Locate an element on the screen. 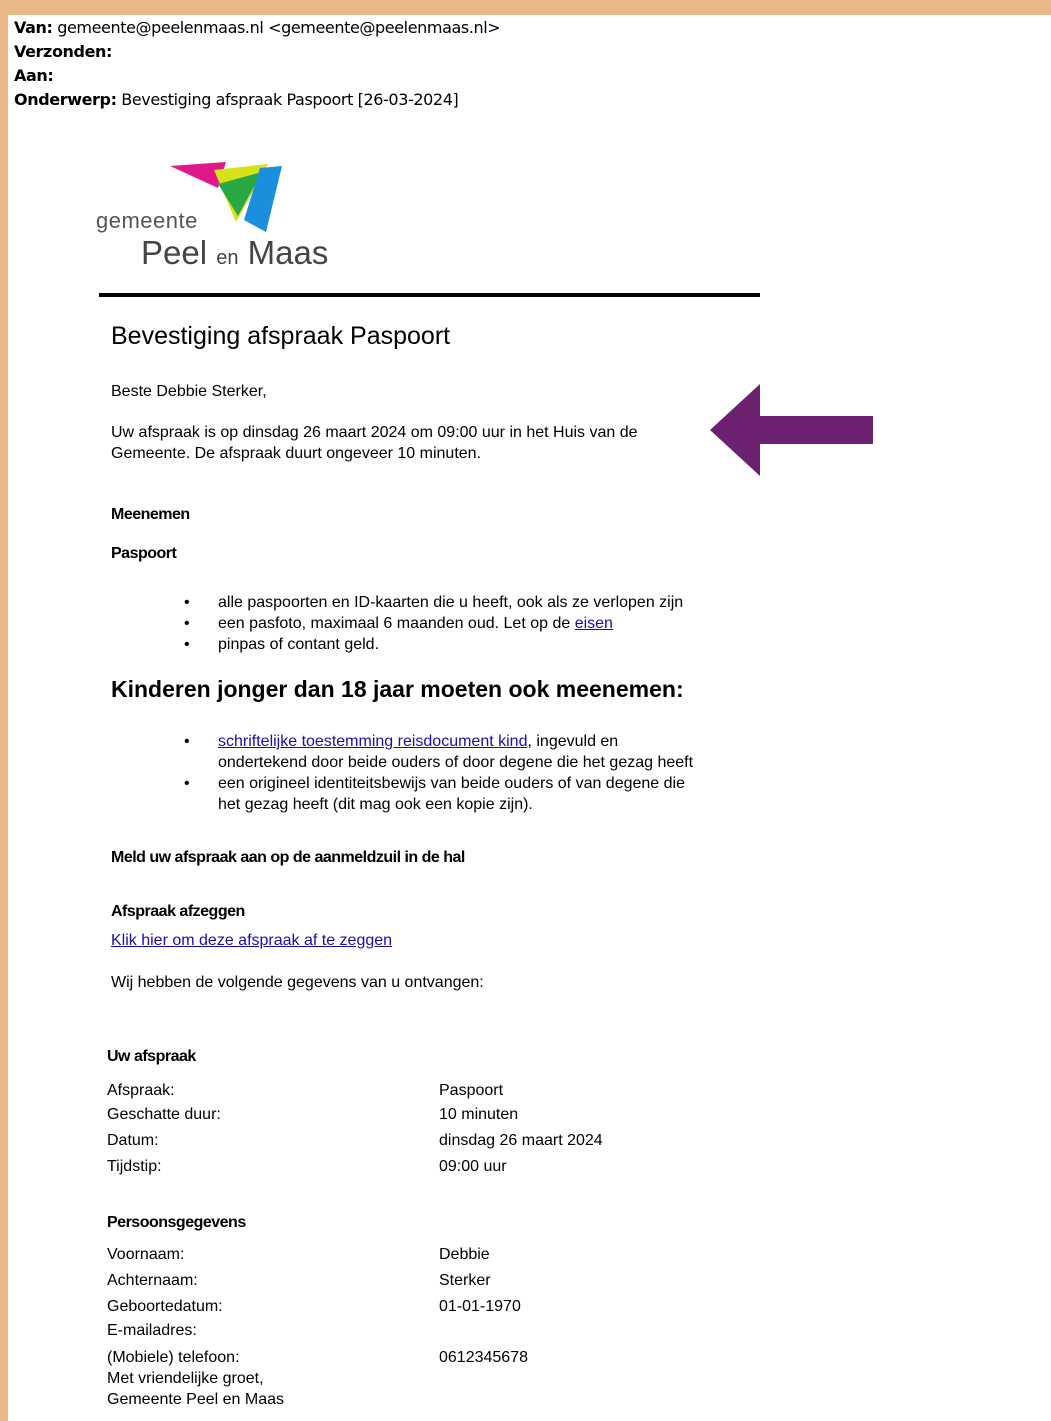  sent-label: Verzonden: is located at coordinates (63, 51).